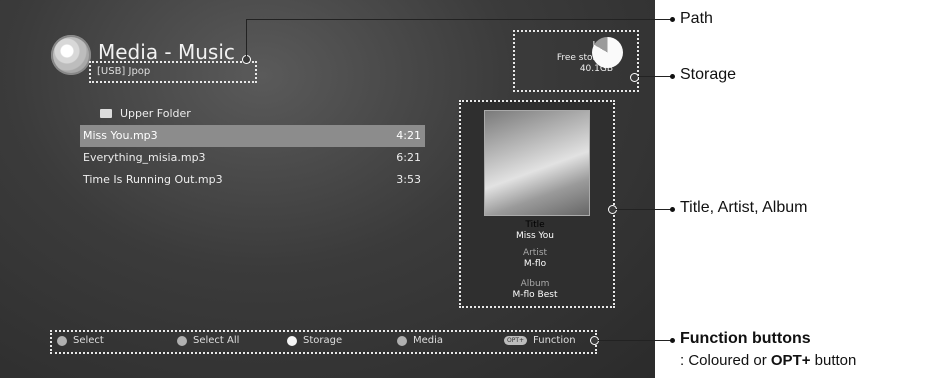 This screenshot has height=378, width=948. What do you see at coordinates (708, 74) in the screenshot?
I see `annotation-storage: Storage` at bounding box center [708, 74].